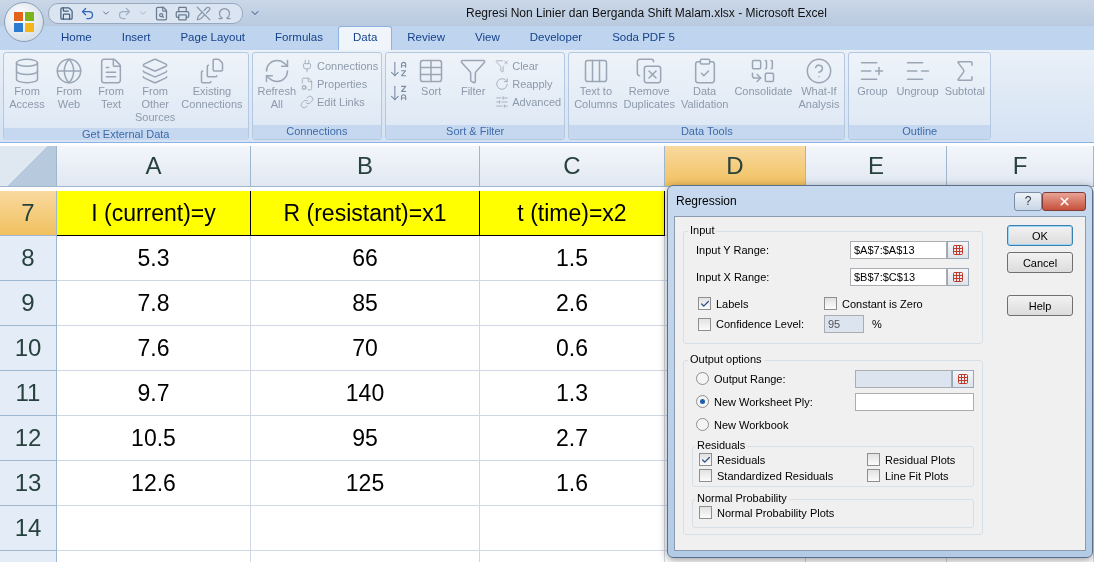 This screenshot has height=562, width=1094. Describe the element at coordinates (28, 528) in the screenshot. I see `row-header: 14` at that location.